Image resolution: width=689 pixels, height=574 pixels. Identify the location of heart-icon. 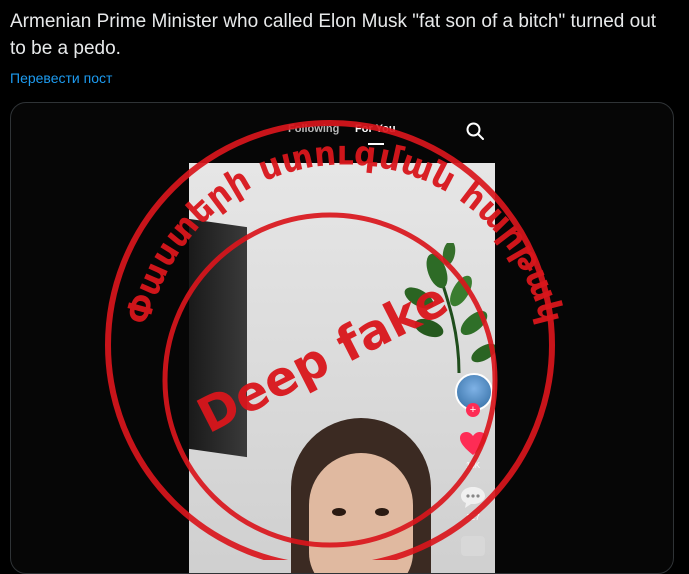
(473, 444).